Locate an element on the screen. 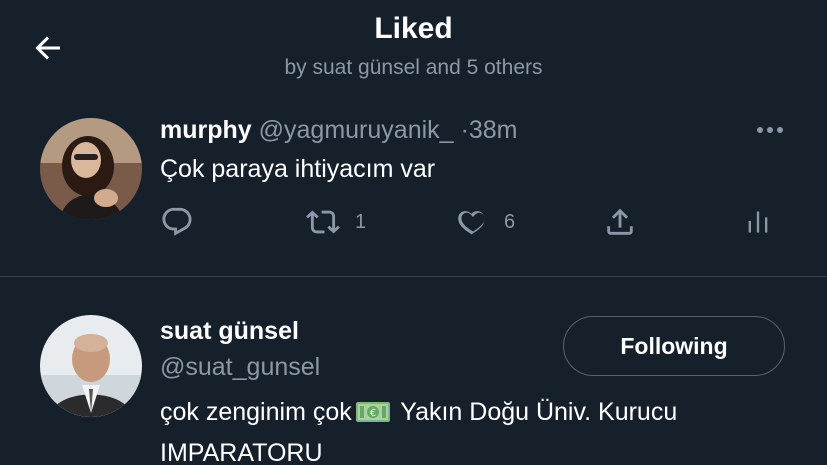 The image size is (827, 465). retweet-count: 1 is located at coordinates (361, 221).